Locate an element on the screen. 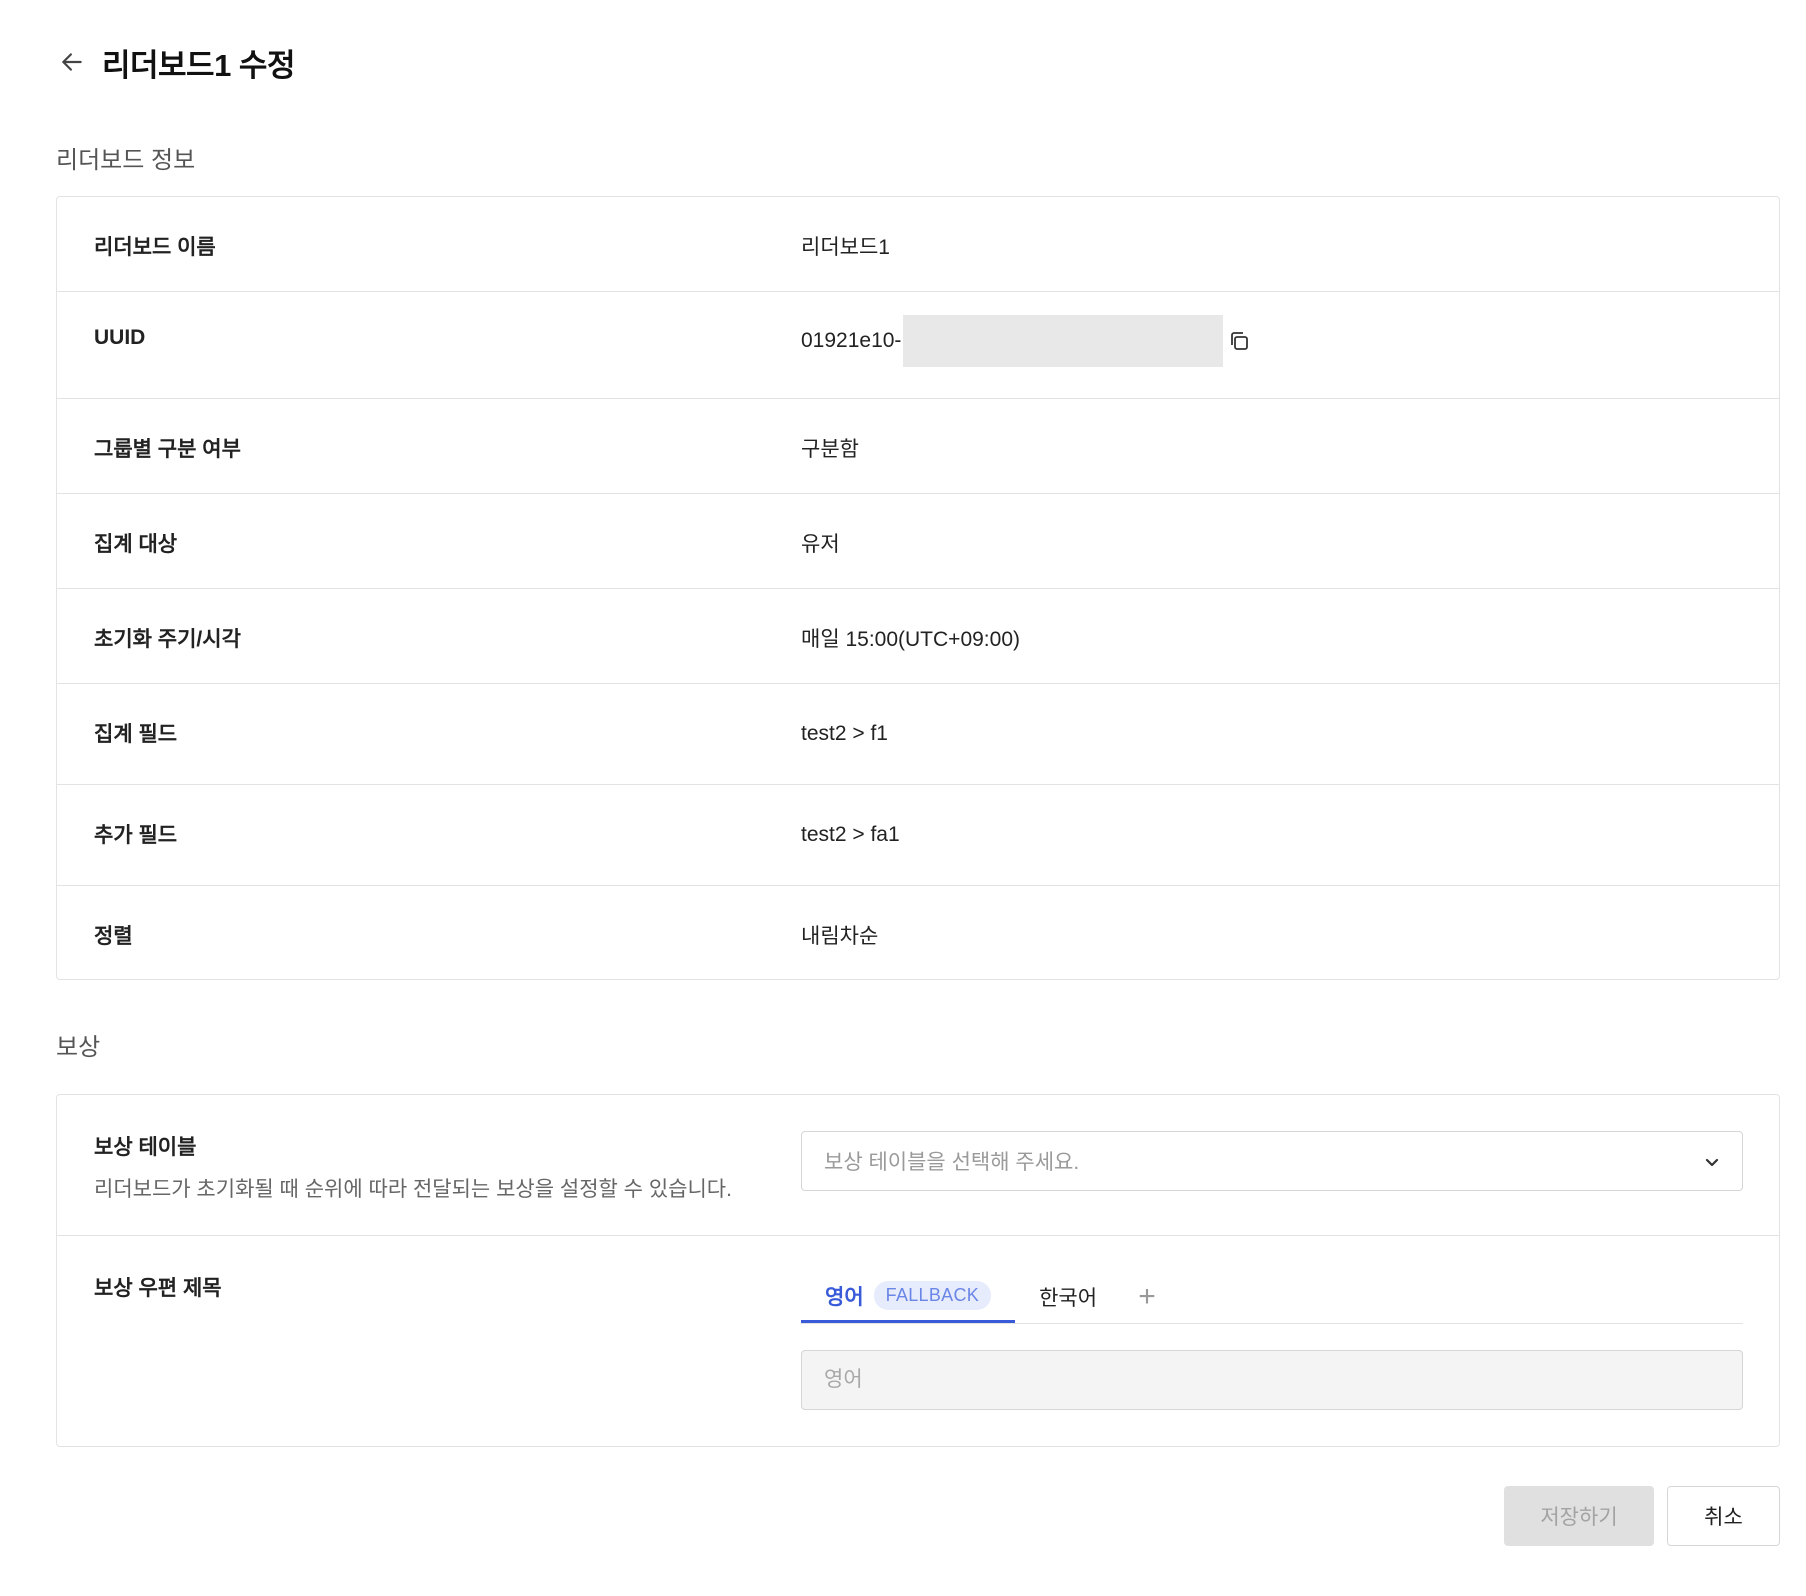 The width and height of the screenshot is (1806, 1596). uuid-prefix: 01921e10- is located at coordinates (851, 340).